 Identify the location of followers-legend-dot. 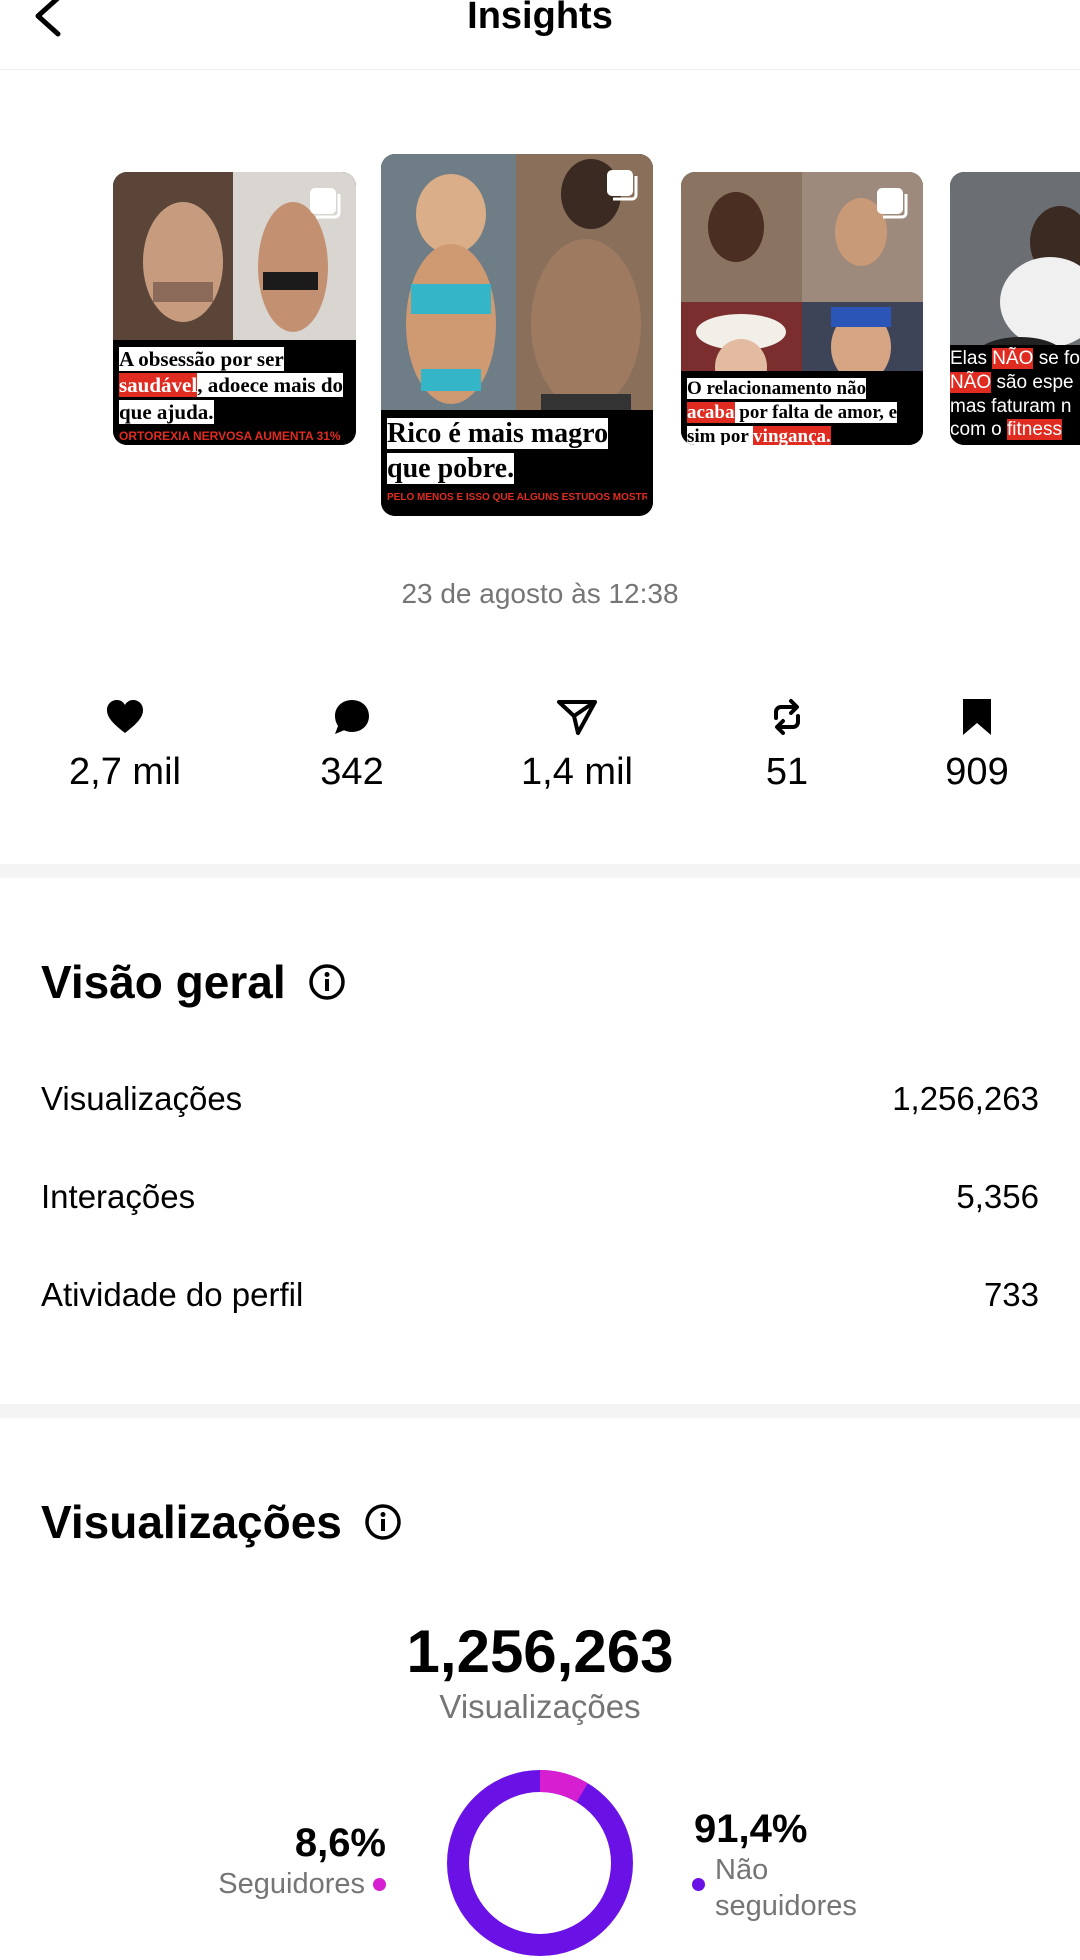
(379, 1884).